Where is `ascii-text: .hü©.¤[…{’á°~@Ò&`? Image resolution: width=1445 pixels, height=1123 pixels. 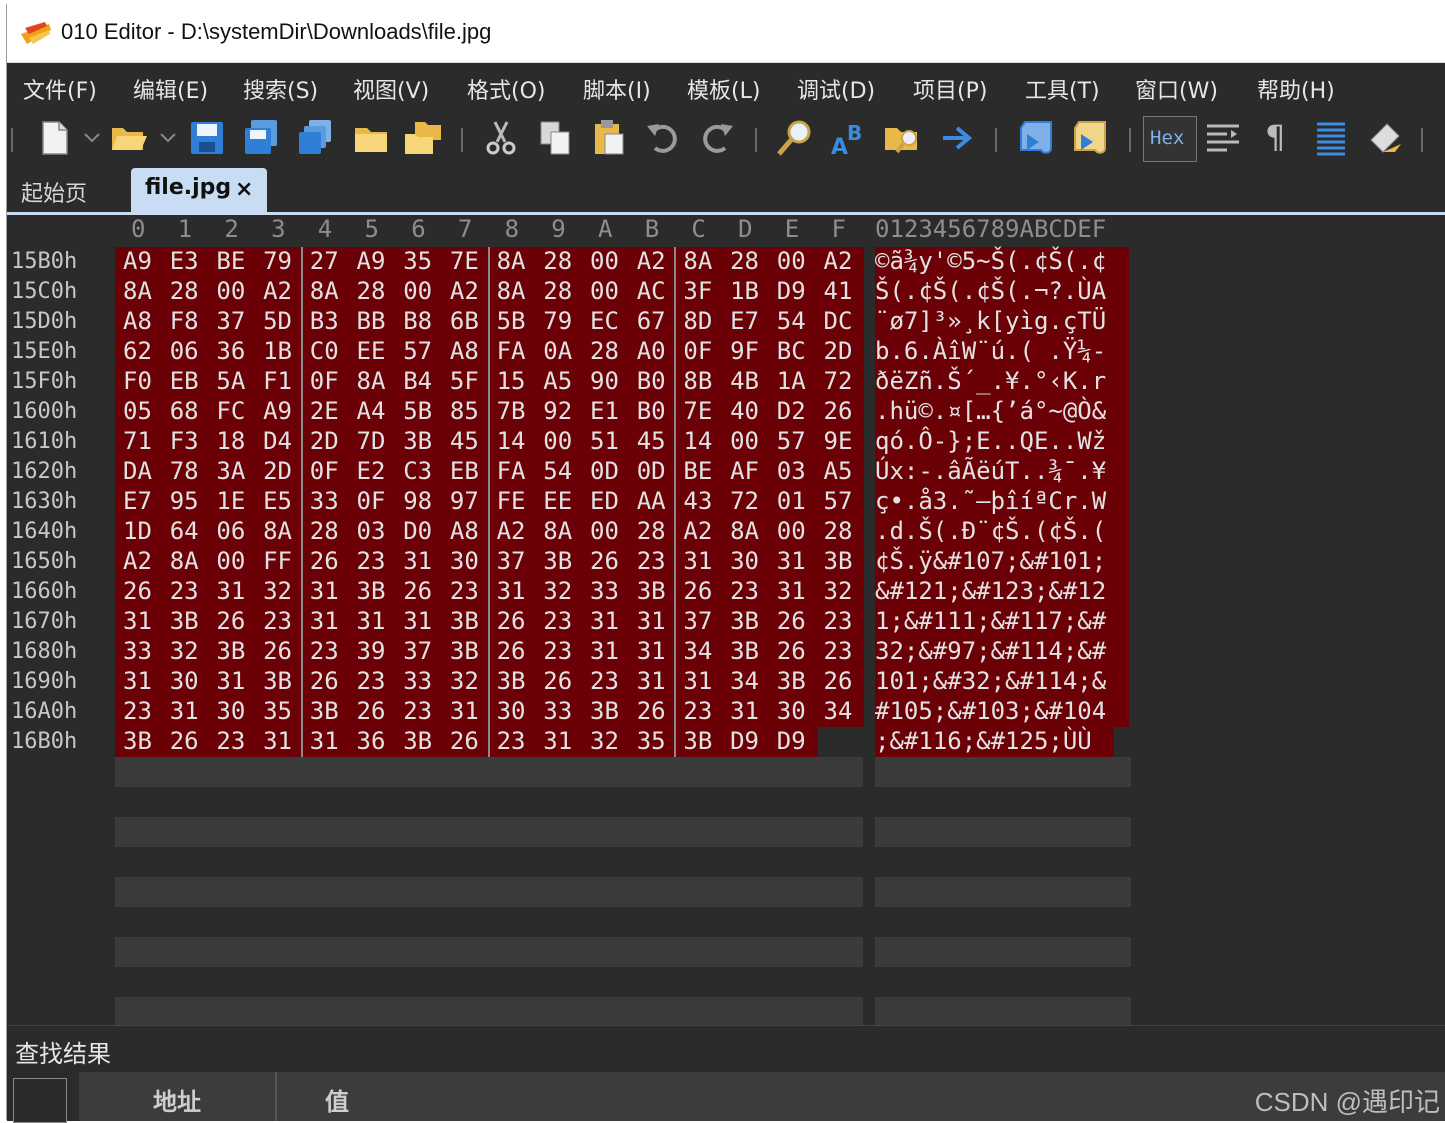
ascii-text: .hü©.¤[…{’á°~@Ò& is located at coordinates (990, 411).